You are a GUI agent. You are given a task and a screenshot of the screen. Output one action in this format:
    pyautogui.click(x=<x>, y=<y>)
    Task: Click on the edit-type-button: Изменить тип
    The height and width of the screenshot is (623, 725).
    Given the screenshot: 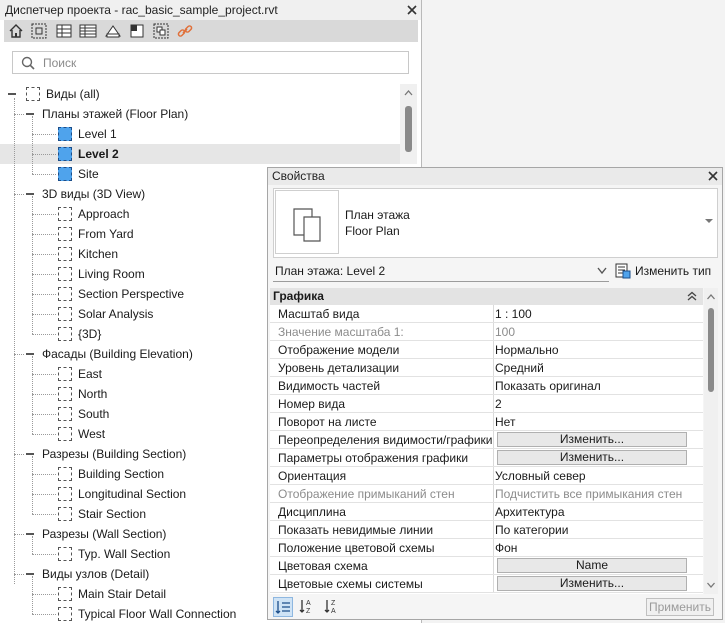 What is the action you would take?
    pyautogui.click(x=665, y=271)
    